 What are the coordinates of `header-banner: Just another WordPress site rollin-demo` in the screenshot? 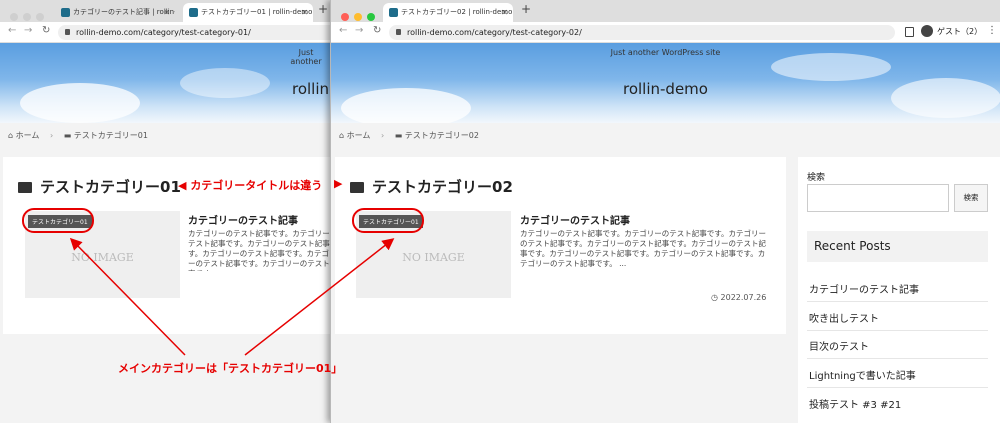 It's located at (665, 83).